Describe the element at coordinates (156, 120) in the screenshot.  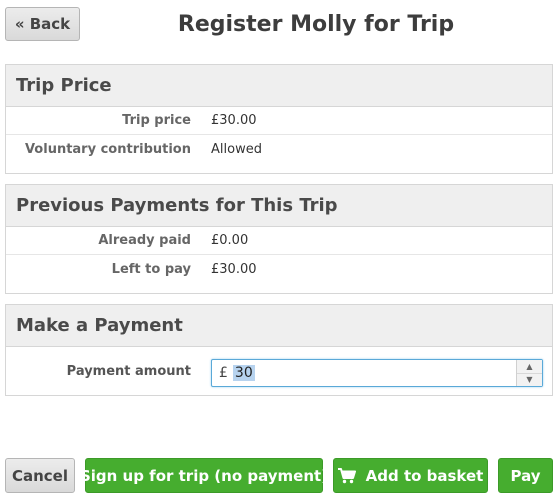
I see `trip-price-label: Trip price` at that location.